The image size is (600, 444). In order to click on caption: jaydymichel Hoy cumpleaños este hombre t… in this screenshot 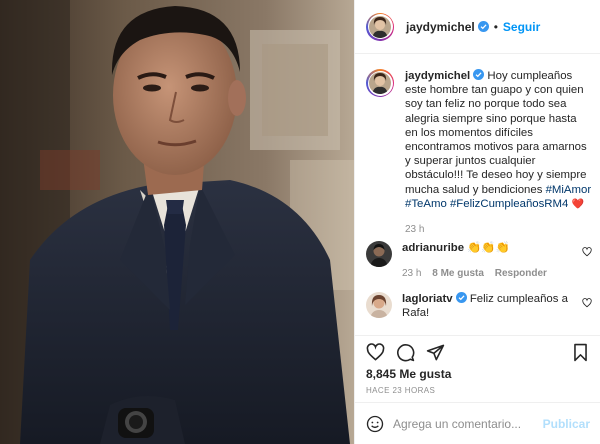, I will do `click(479, 152)`.